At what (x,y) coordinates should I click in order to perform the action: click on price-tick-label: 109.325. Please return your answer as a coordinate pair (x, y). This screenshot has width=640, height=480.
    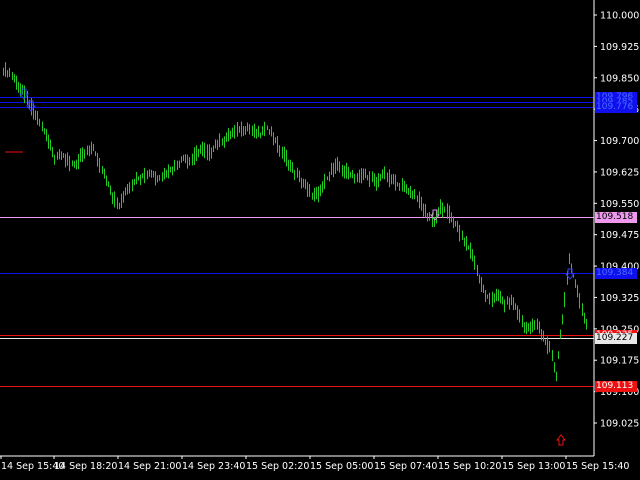
    Looking at the image, I should click on (619, 298).